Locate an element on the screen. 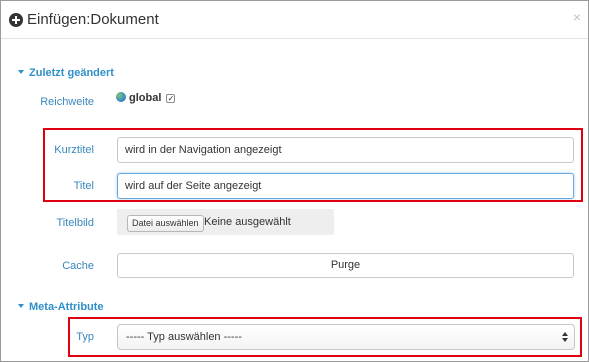 Image resolution: width=589 pixels, height=362 pixels. close-icon: × is located at coordinates (577, 17).